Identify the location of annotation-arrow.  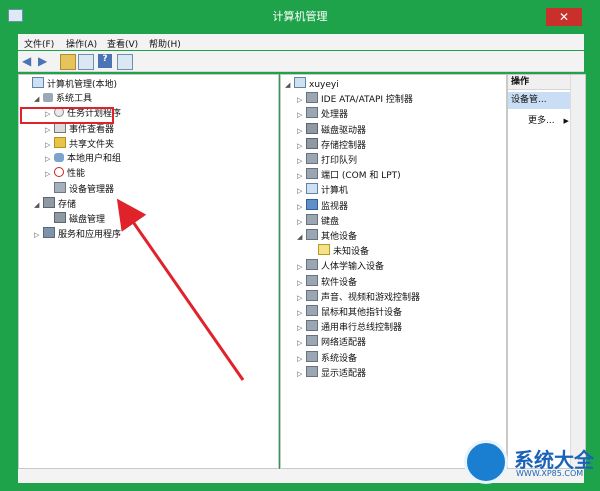
(180, 289).